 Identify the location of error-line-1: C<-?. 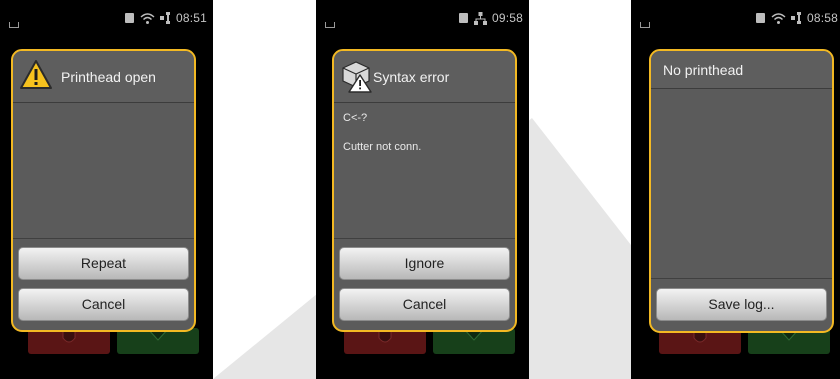
(355, 118).